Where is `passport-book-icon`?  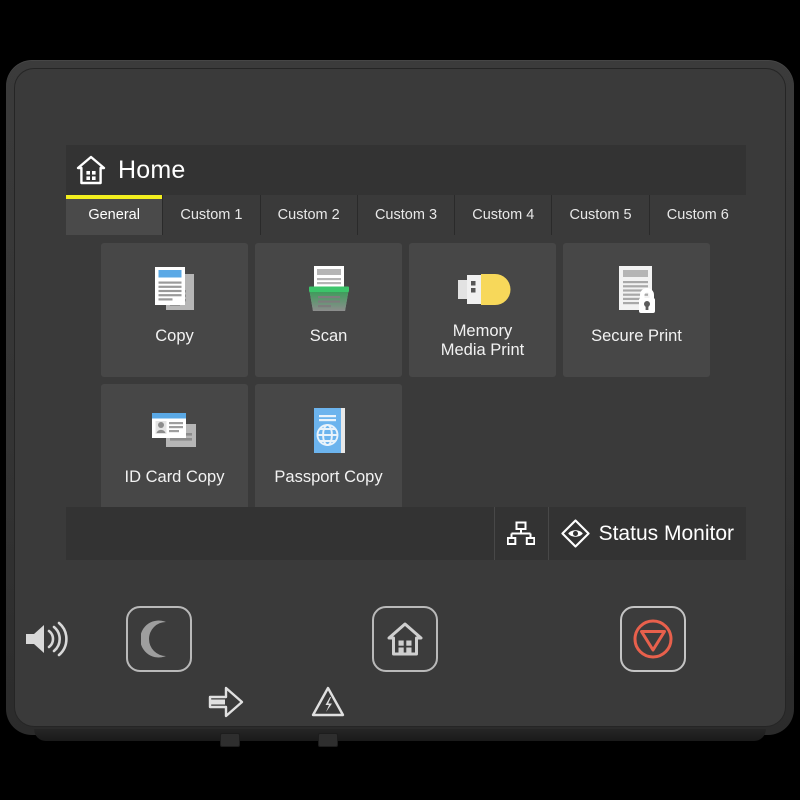 passport-book-icon is located at coordinates (329, 431).